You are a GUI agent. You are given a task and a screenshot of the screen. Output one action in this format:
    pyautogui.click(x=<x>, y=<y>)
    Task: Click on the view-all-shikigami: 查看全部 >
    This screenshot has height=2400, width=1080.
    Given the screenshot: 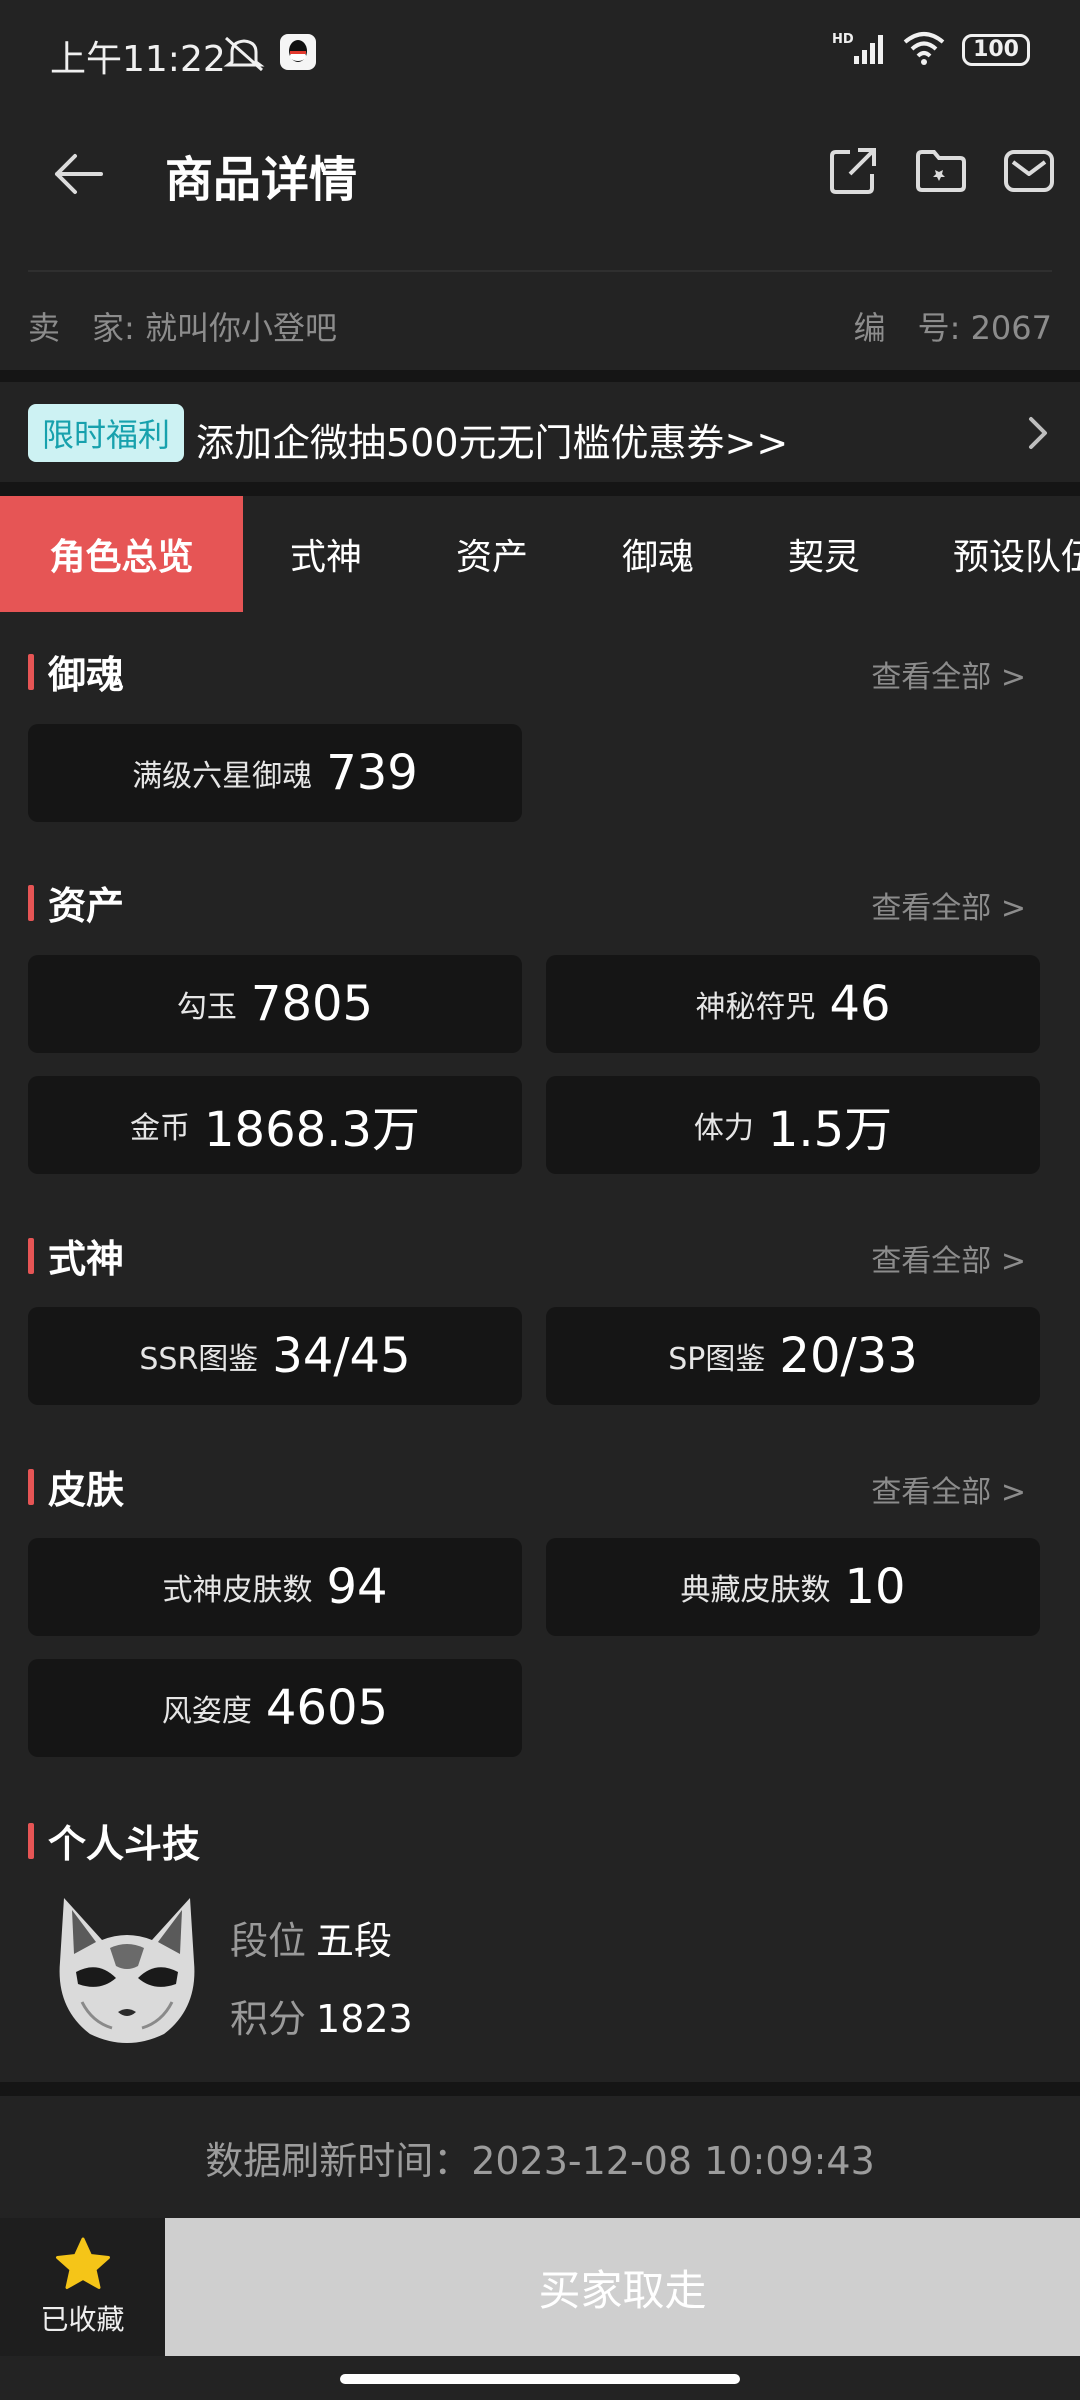 What is the action you would take?
    pyautogui.click(x=948, y=1258)
    